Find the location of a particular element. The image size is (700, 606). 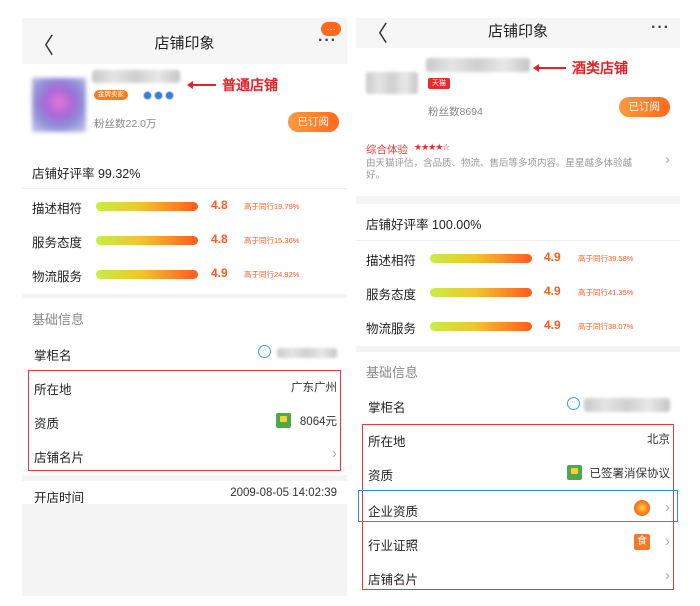

highlight-box-blue is located at coordinates (518, 506).